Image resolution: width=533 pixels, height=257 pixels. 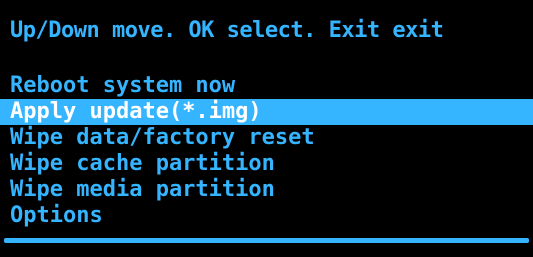 I want to click on menu-item-options: Options, so click(x=266, y=216).